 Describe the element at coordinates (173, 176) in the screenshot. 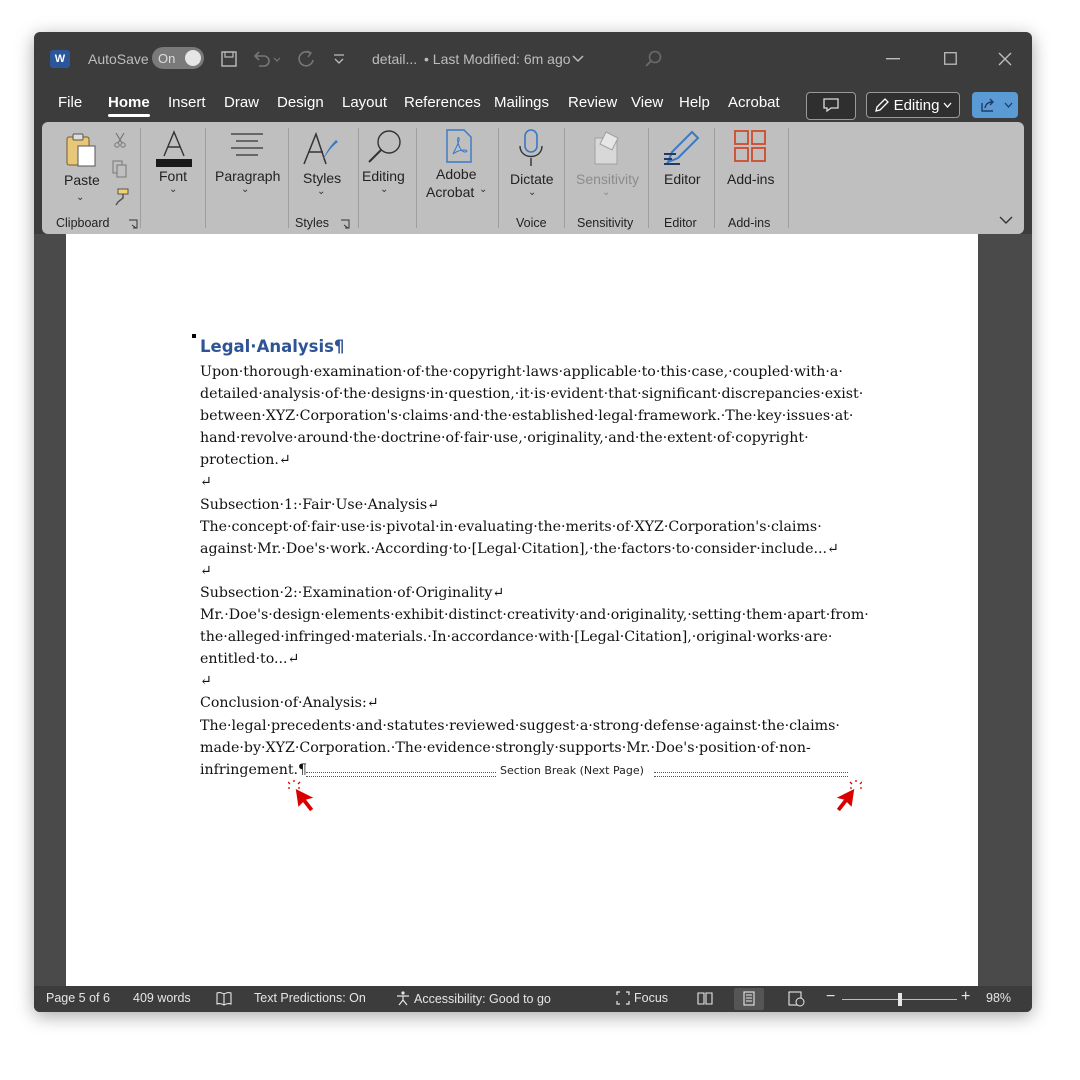

I see `font-label: Font` at that location.